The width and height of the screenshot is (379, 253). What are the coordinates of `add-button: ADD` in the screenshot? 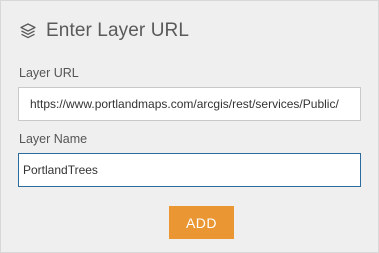 It's located at (201, 222).